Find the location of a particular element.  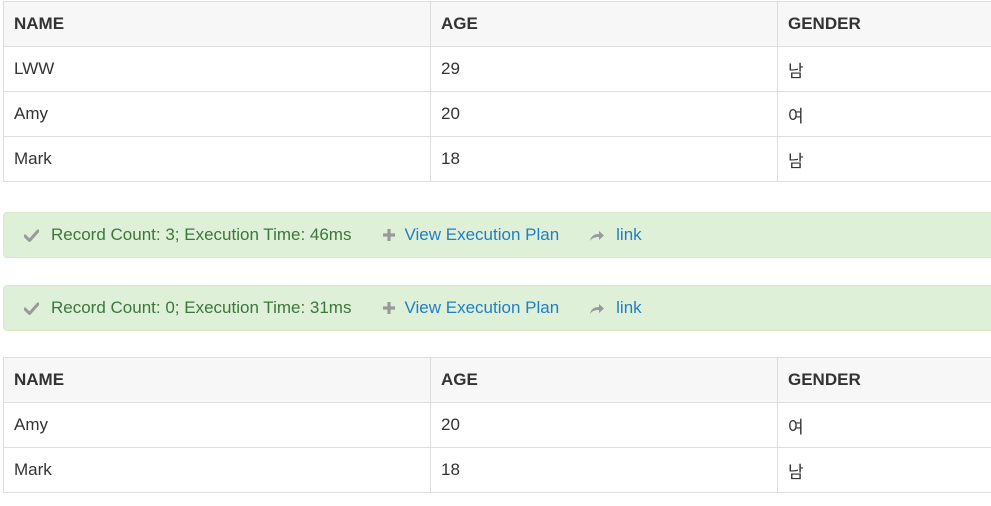

table-row: LWW 29 남 is located at coordinates (497, 69).